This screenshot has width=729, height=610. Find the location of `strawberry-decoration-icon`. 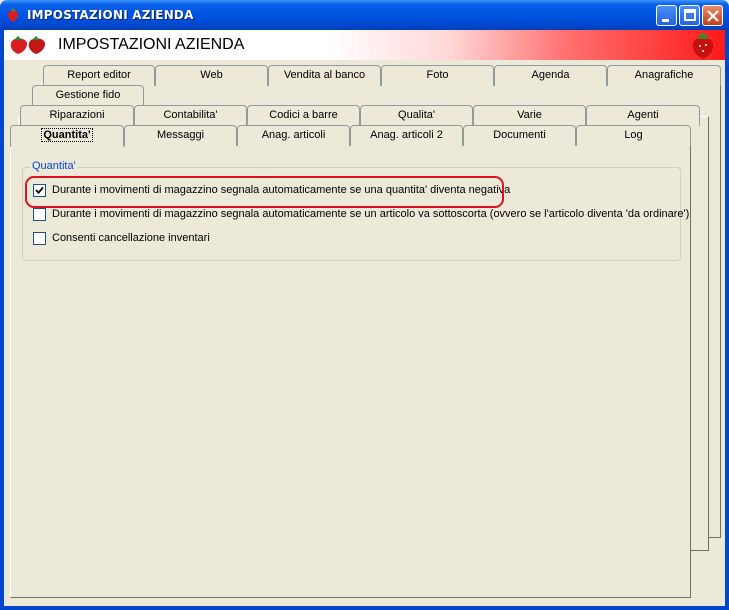

strawberry-decoration-icon is located at coordinates (703, 45).